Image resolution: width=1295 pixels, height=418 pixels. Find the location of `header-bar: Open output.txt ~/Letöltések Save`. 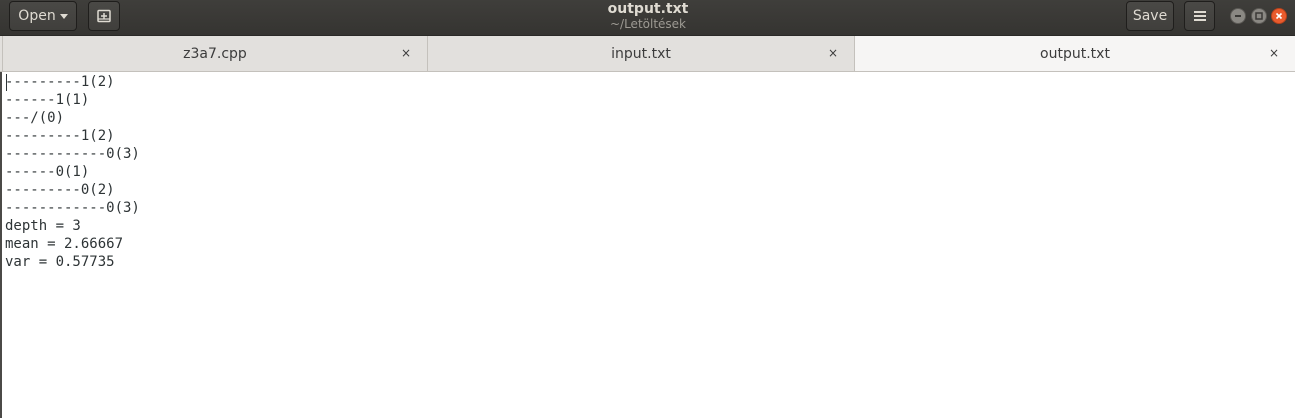

header-bar: Open output.txt ~/Letöltések Save is located at coordinates (647, 18).